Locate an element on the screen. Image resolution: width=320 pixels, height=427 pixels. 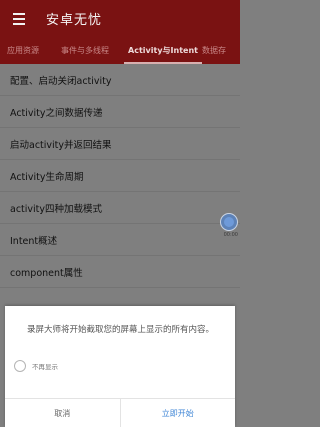
tab-activity-intent: Activity与Intent is located at coordinates (163, 50).